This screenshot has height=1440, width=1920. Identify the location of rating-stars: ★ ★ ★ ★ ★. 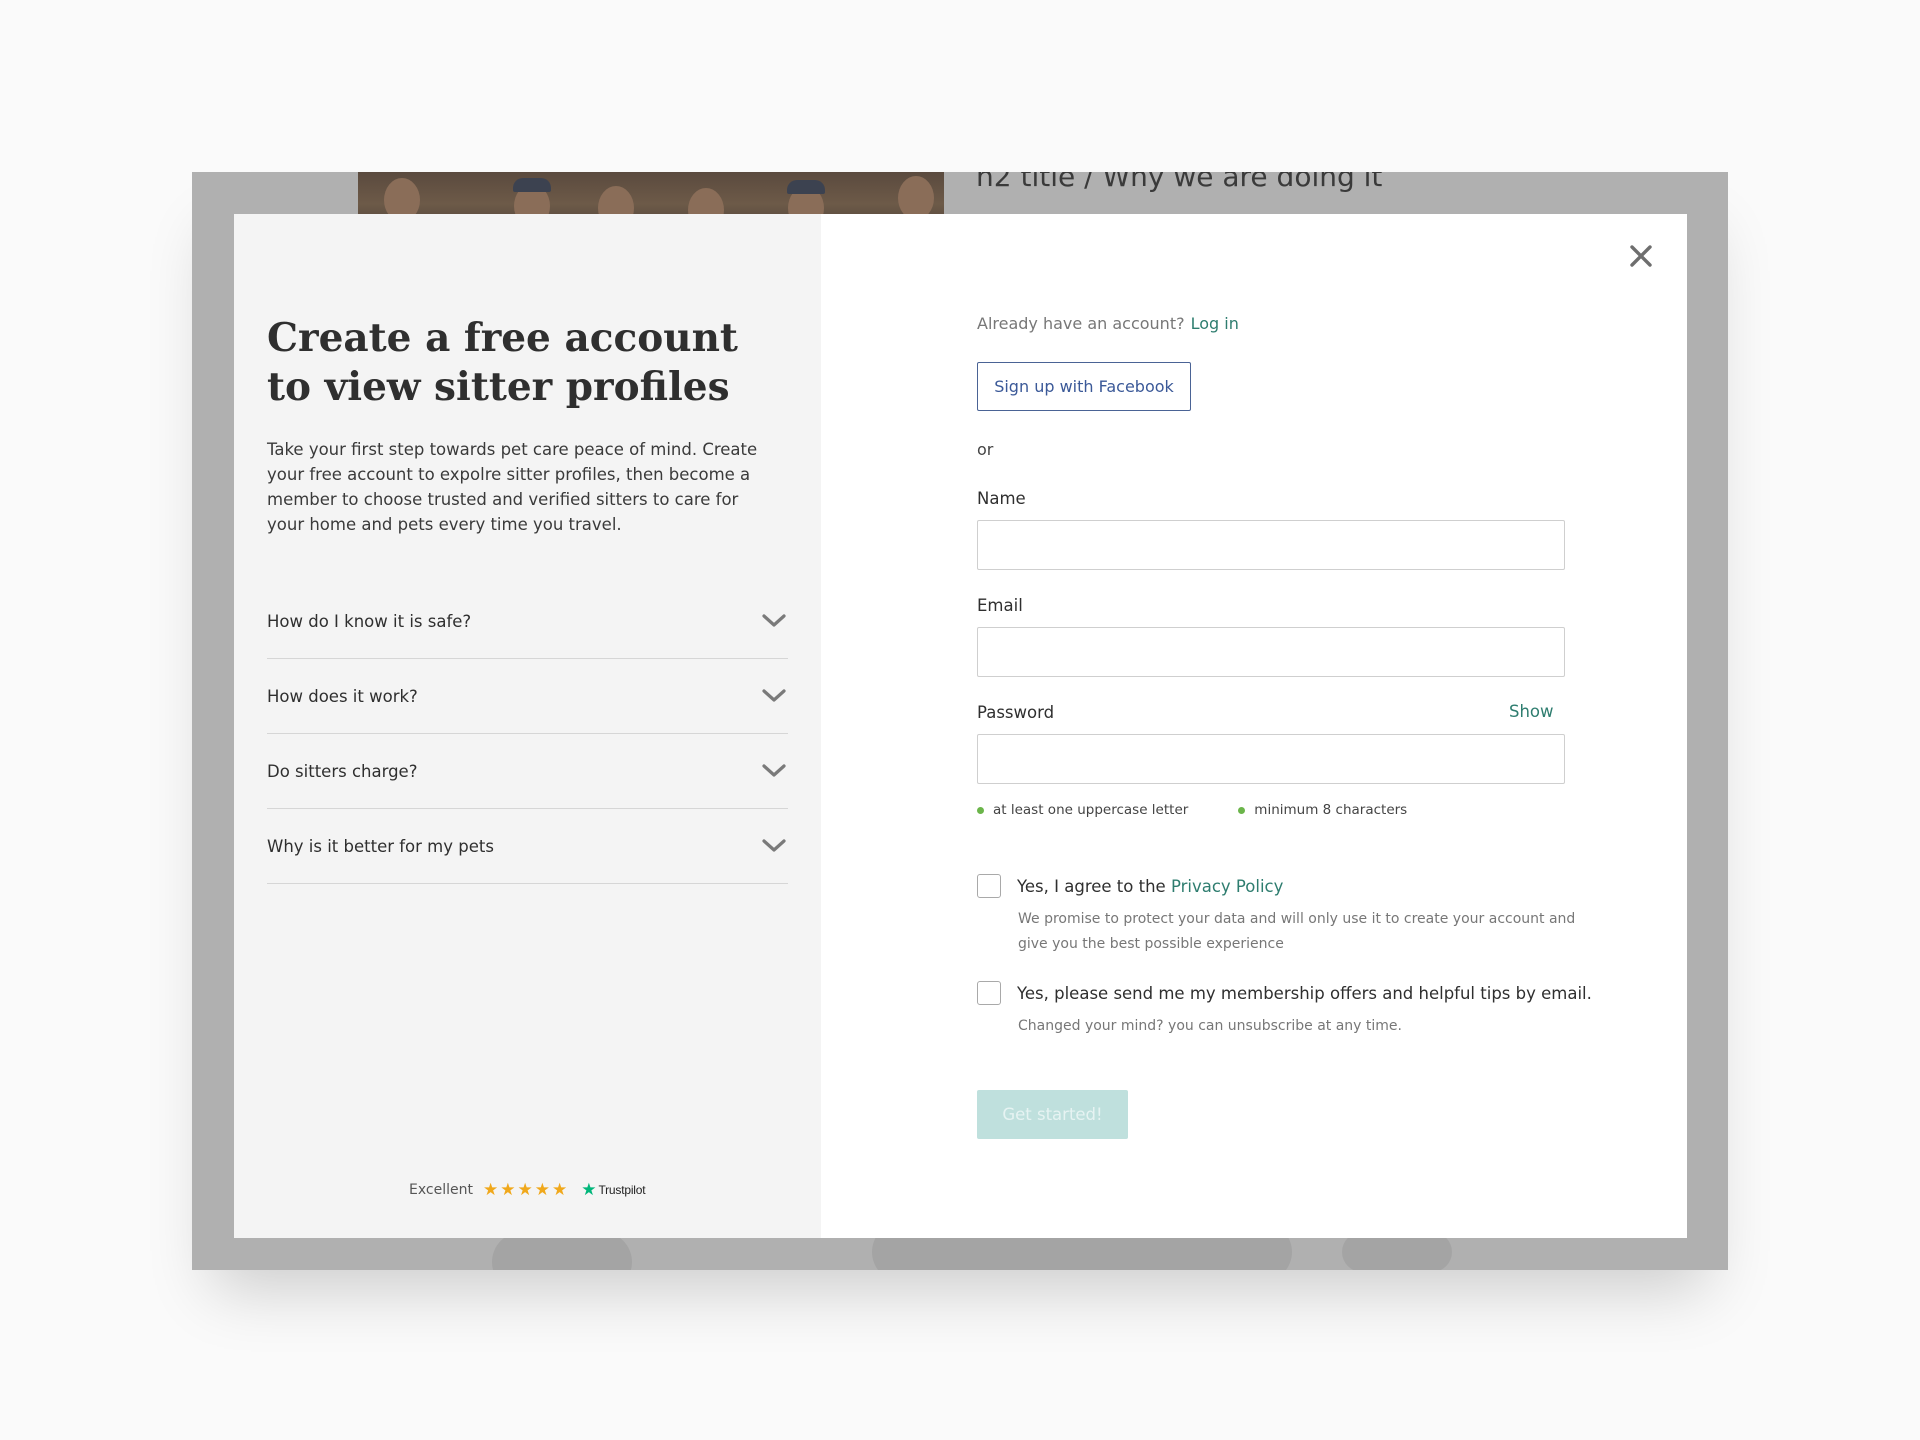
(525, 1189).